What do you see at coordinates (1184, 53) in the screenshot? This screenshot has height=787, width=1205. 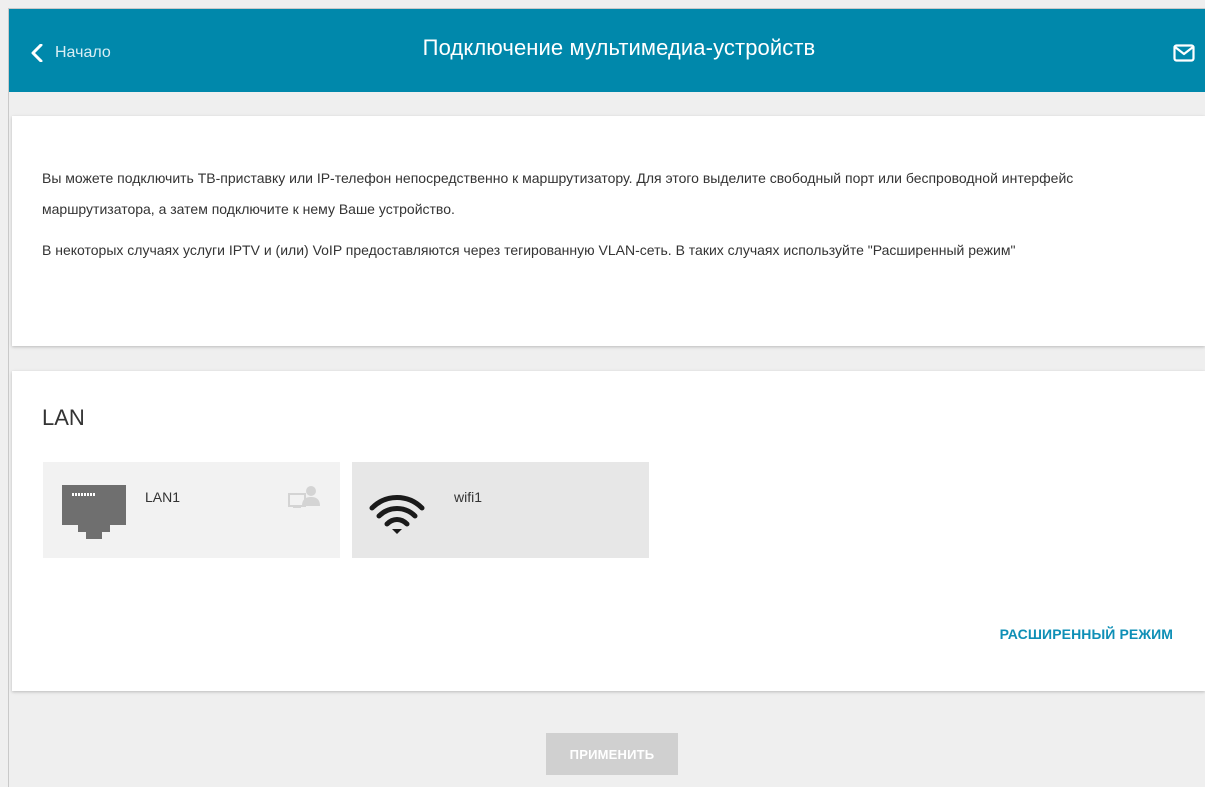 I see `envelope-icon` at bounding box center [1184, 53].